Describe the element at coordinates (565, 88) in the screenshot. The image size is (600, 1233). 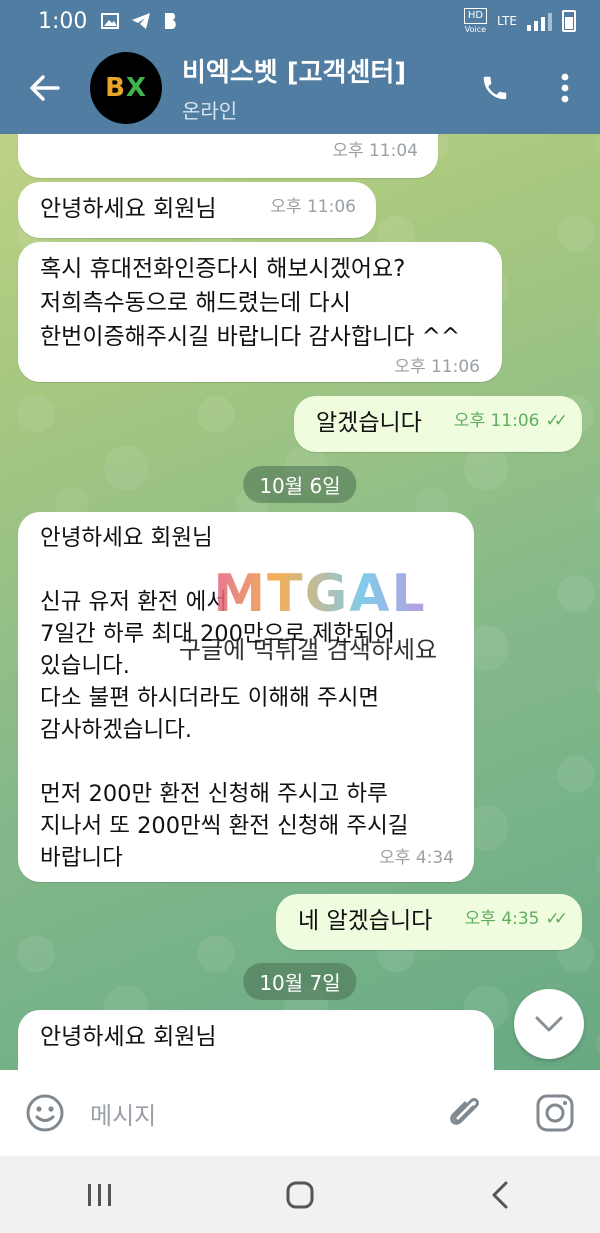
I see `more-vert-icon` at that location.